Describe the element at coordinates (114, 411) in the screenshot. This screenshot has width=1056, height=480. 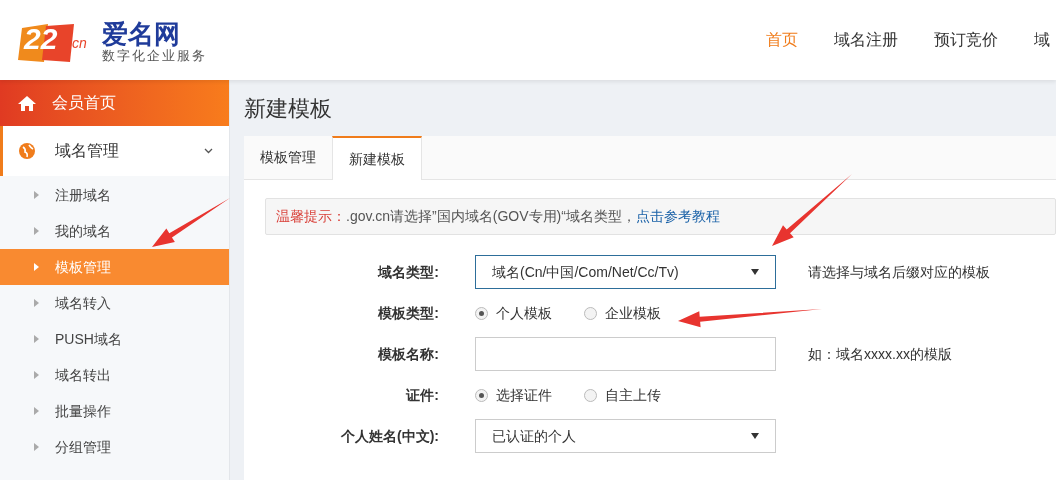
I see `sidebar-item: 批量操作` at that location.